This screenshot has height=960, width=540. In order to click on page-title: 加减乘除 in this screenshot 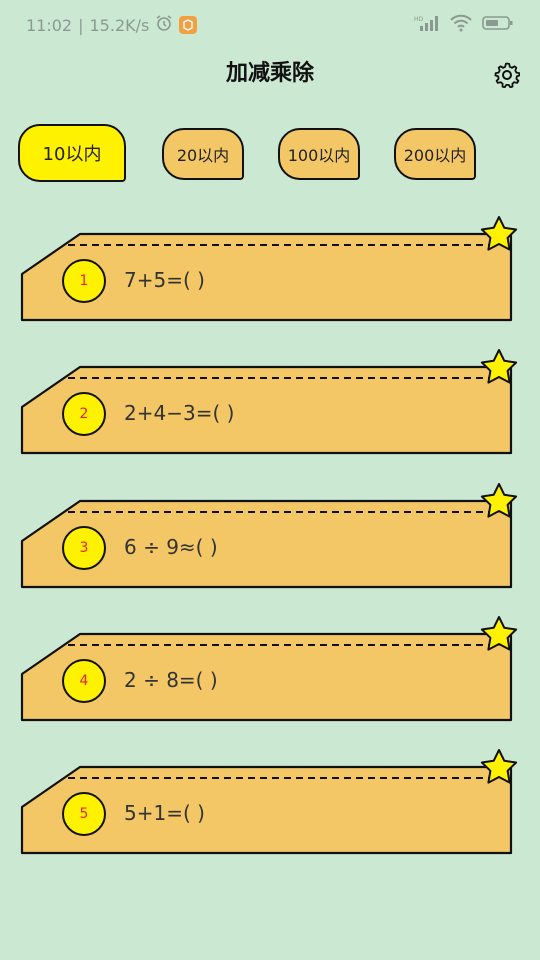, I will do `click(269, 73)`.